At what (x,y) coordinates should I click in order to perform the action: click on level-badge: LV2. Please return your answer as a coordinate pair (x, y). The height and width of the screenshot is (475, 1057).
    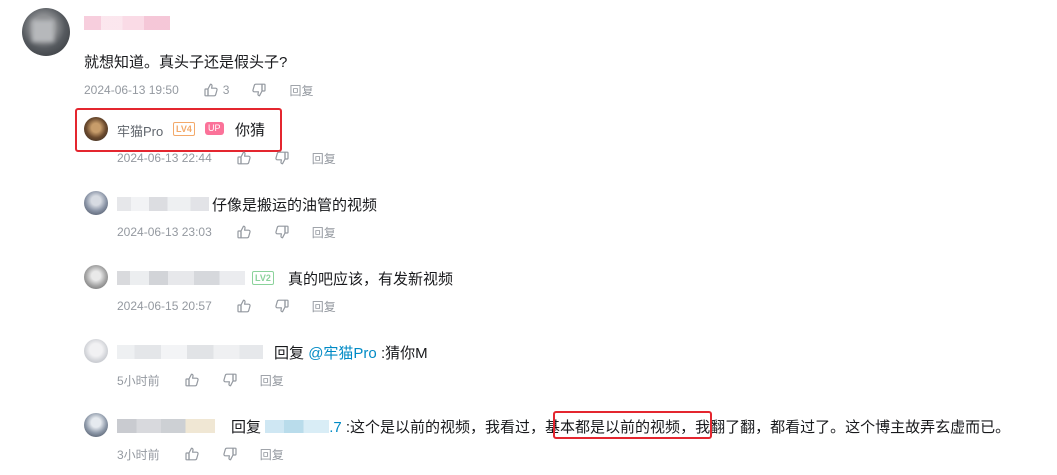
    Looking at the image, I should click on (263, 278).